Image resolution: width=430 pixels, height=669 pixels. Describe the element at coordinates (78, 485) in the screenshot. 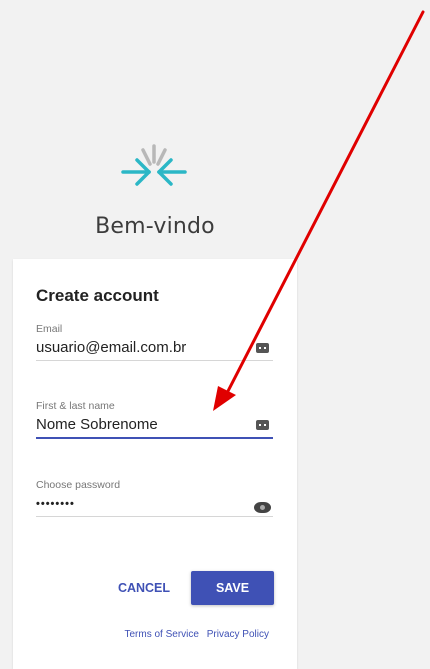

I see `password-label: Choose password` at that location.